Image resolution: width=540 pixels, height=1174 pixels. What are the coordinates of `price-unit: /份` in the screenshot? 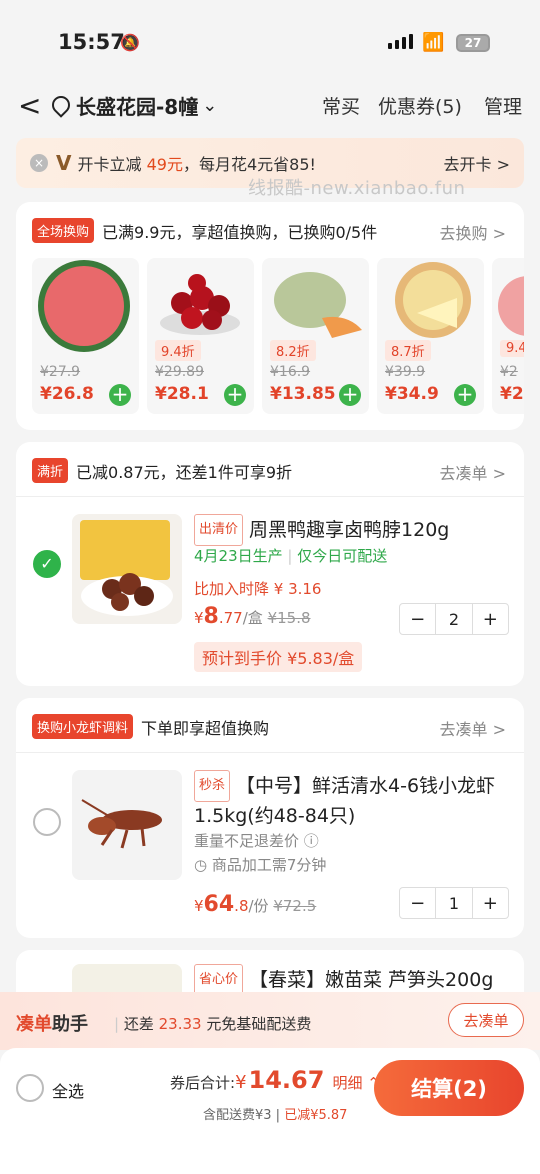 It's located at (258, 906).